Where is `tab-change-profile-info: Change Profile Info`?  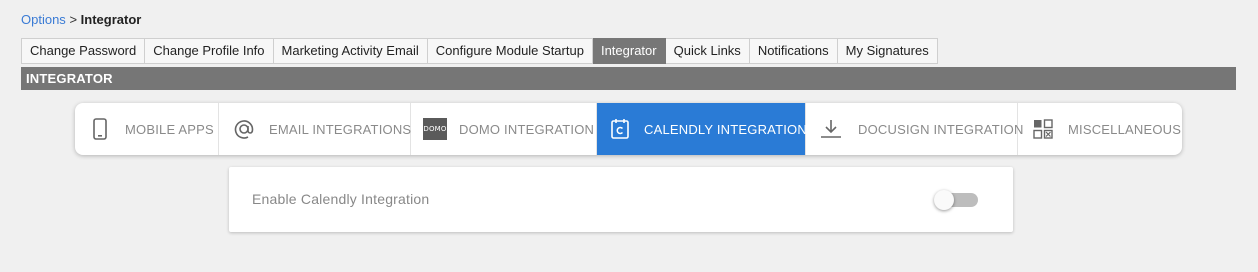 tab-change-profile-info: Change Profile Info is located at coordinates (209, 51).